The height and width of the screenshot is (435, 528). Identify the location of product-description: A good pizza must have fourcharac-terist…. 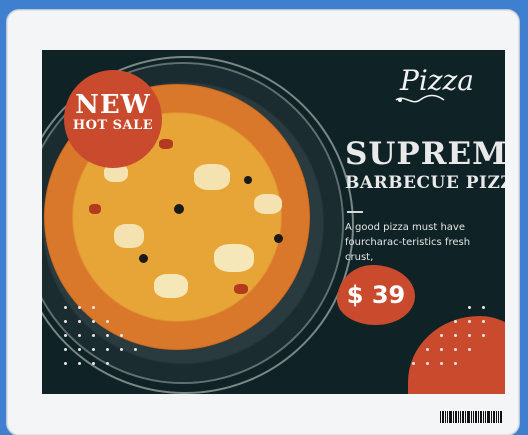
(420, 242).